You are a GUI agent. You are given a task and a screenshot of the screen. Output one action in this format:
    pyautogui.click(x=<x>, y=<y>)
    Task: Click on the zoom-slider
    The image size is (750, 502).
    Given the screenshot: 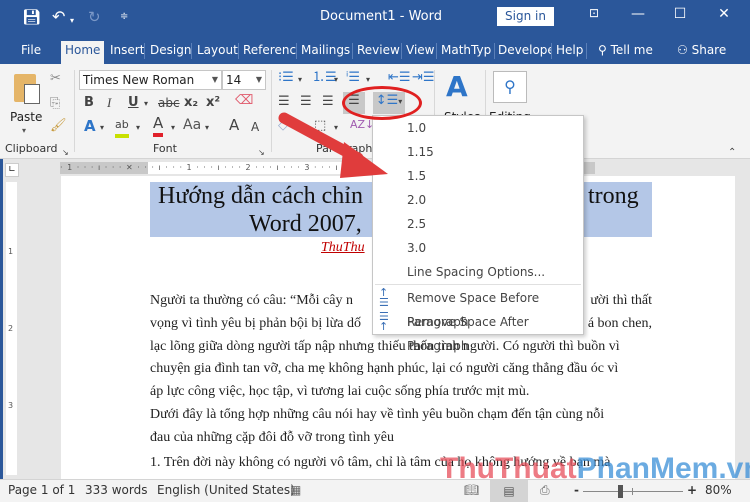 What is the action you would take?
    pyautogui.click(x=633, y=491)
    